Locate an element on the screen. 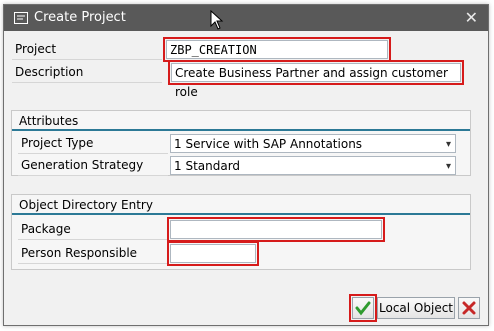 The image size is (494, 331). package-label: Package is located at coordinates (93, 229).